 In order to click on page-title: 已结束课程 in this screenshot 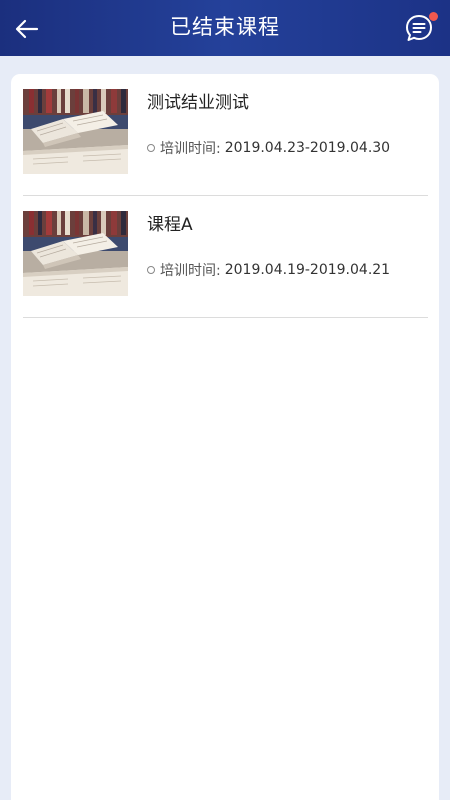, I will do `click(225, 27)`.